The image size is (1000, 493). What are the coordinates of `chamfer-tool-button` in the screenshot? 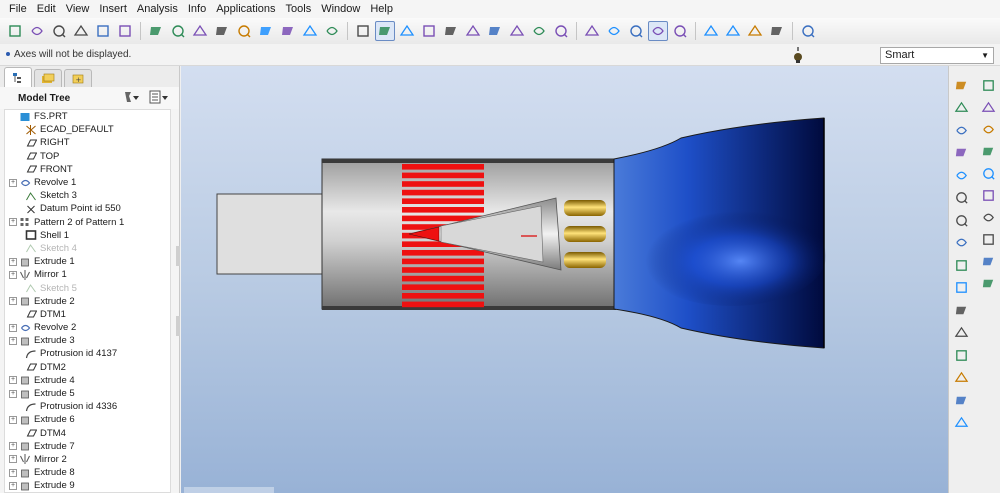 It's located at (961, 333).